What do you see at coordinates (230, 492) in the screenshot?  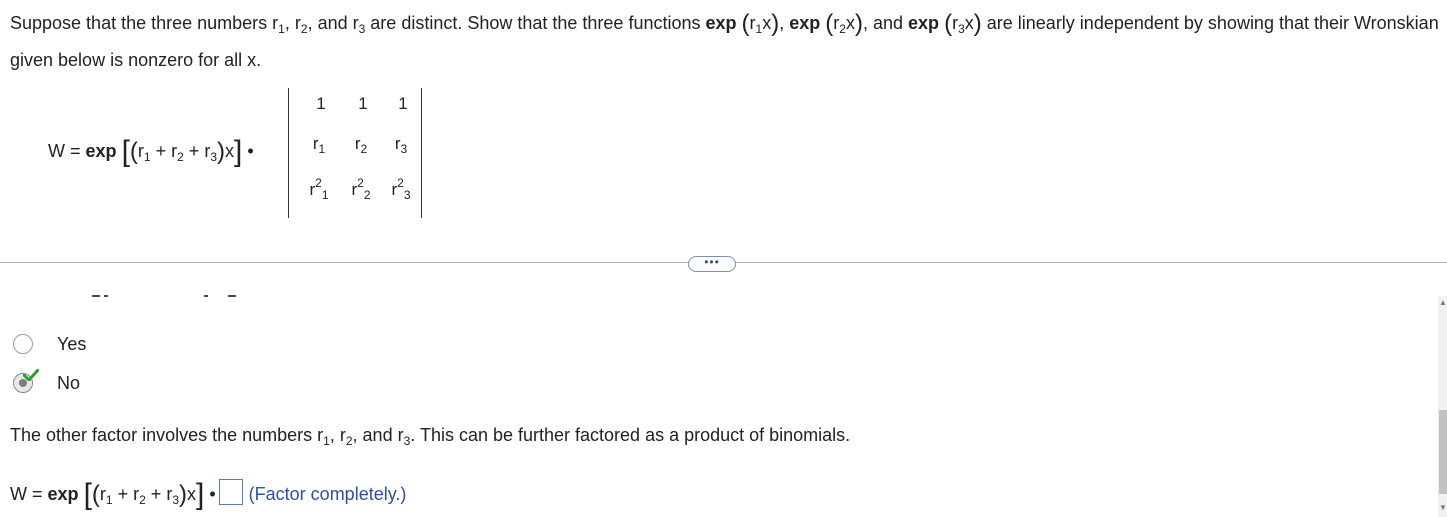 I see `answer-input-box` at bounding box center [230, 492].